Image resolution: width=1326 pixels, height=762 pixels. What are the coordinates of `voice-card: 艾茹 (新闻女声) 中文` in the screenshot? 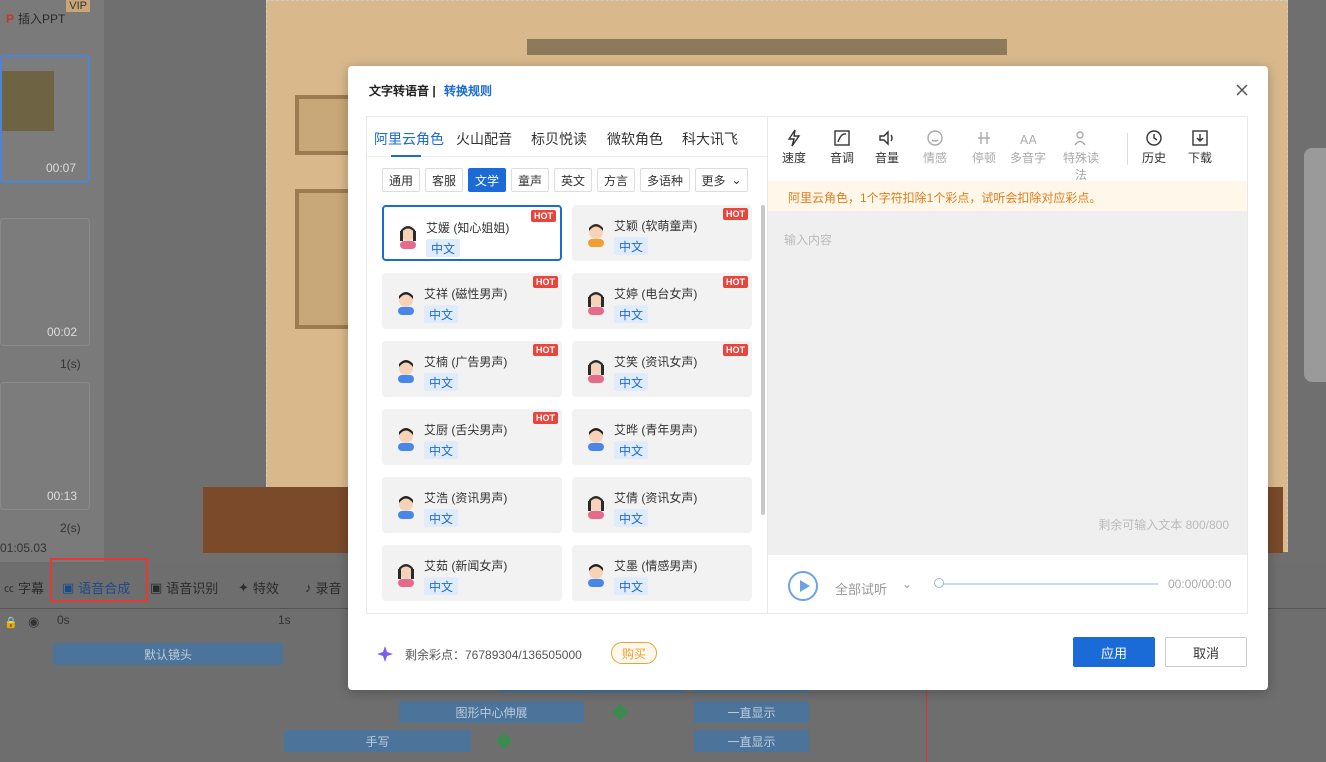 It's located at (472, 573).